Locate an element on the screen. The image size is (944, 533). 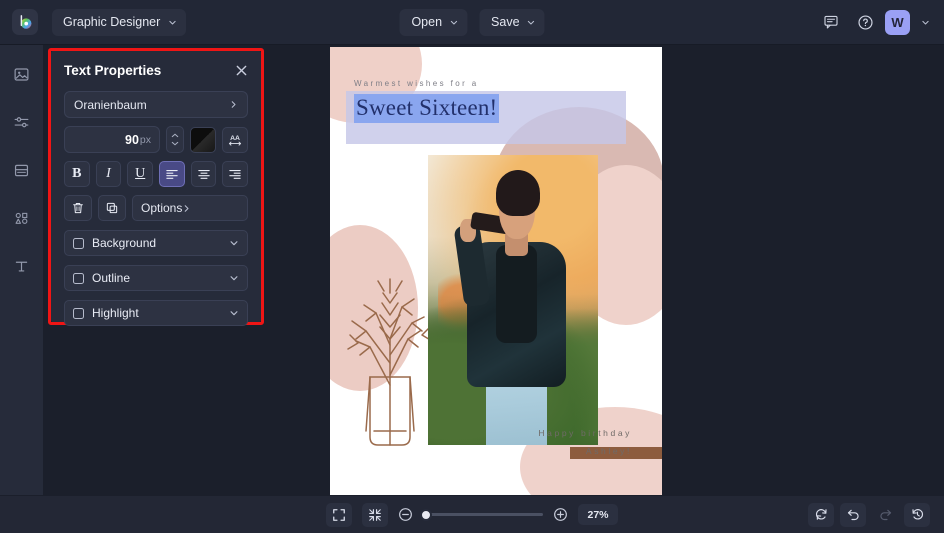
zoom-in-button is located at coordinates (560, 514).